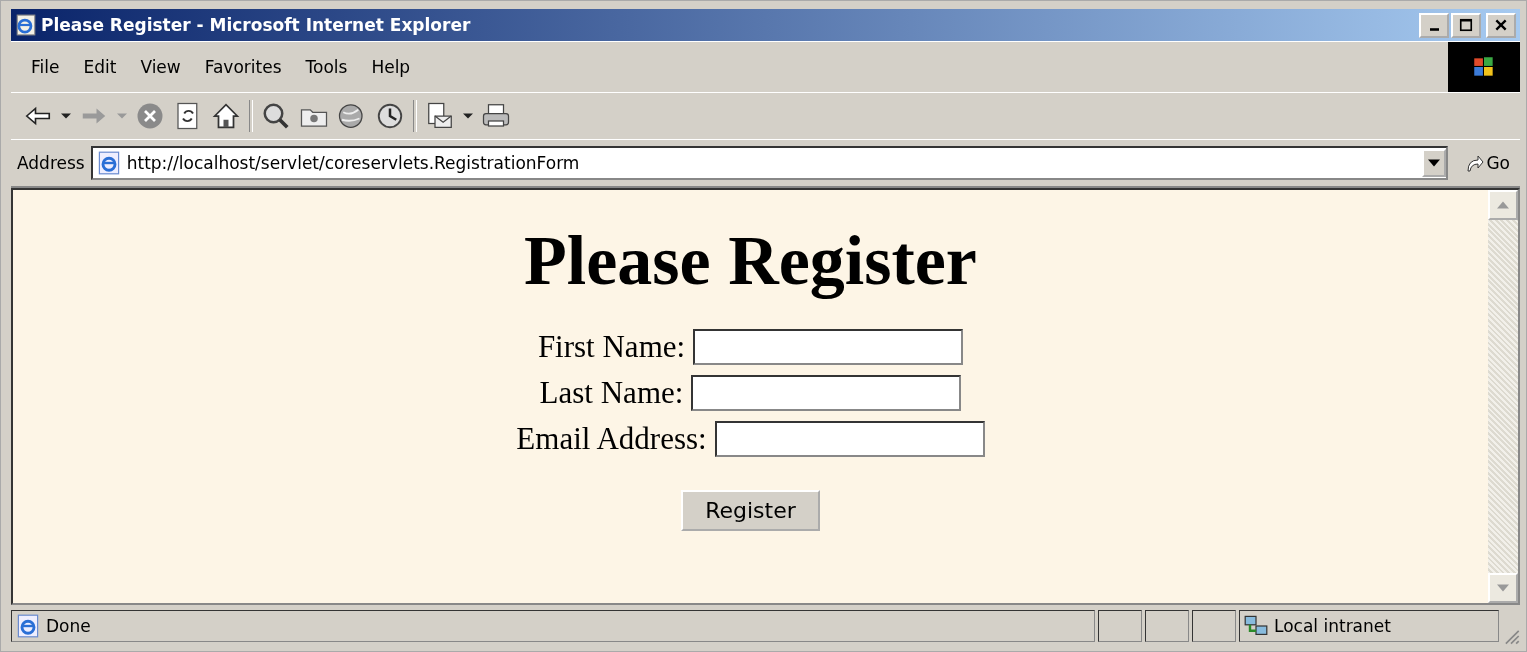 This screenshot has width=1527, height=652. I want to click on menu-item: View, so click(160, 67).